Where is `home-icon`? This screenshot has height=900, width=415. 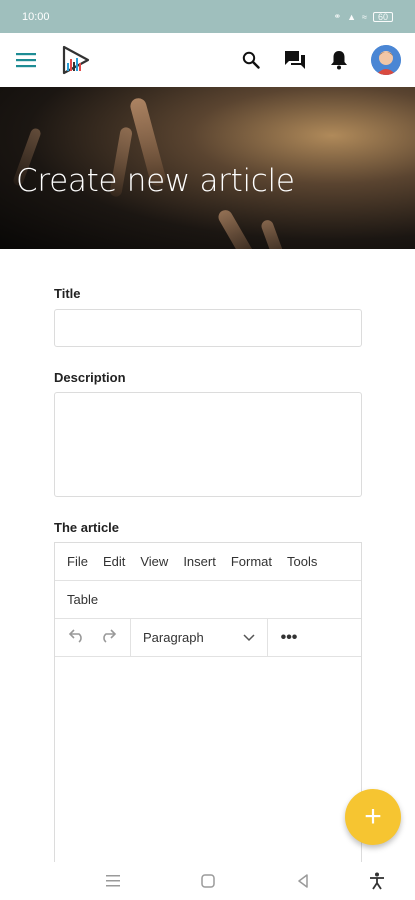 home-icon is located at coordinates (208, 881).